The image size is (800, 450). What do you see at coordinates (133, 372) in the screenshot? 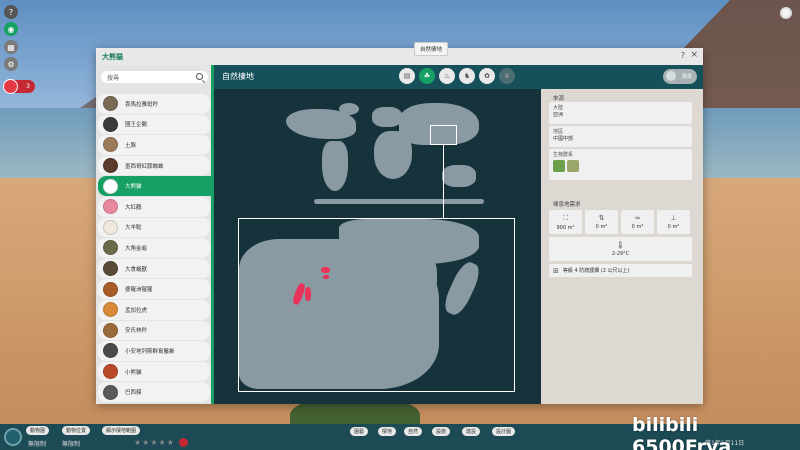
I see `list-item-label: 小熊貓` at bounding box center [133, 372].